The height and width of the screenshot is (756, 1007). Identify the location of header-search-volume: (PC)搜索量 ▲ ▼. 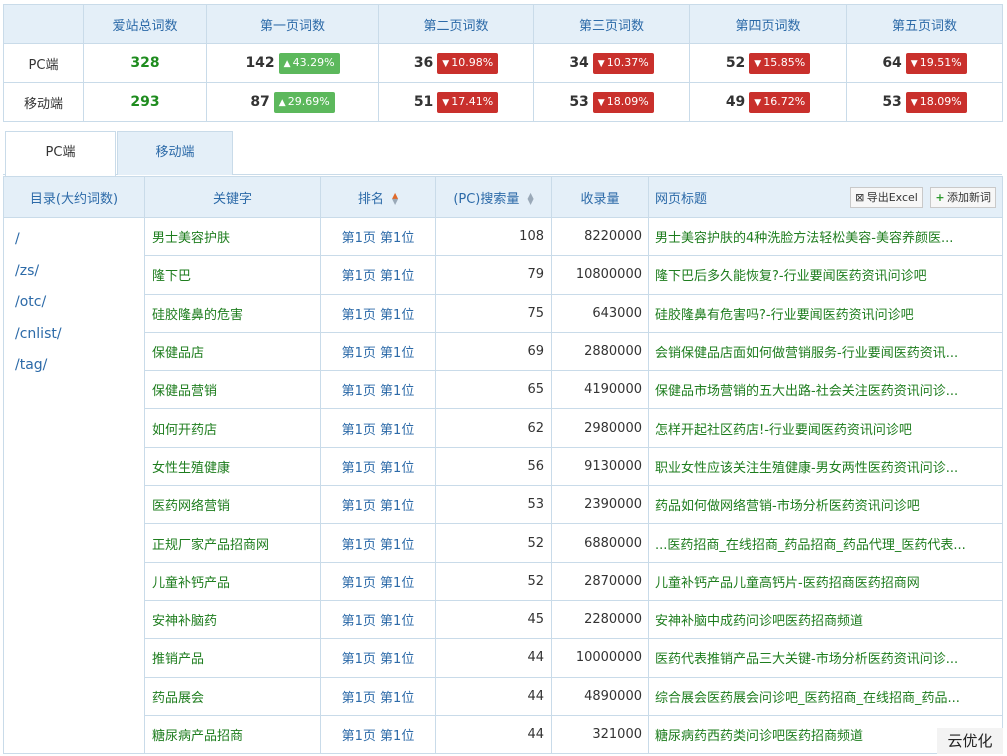
(493, 197).